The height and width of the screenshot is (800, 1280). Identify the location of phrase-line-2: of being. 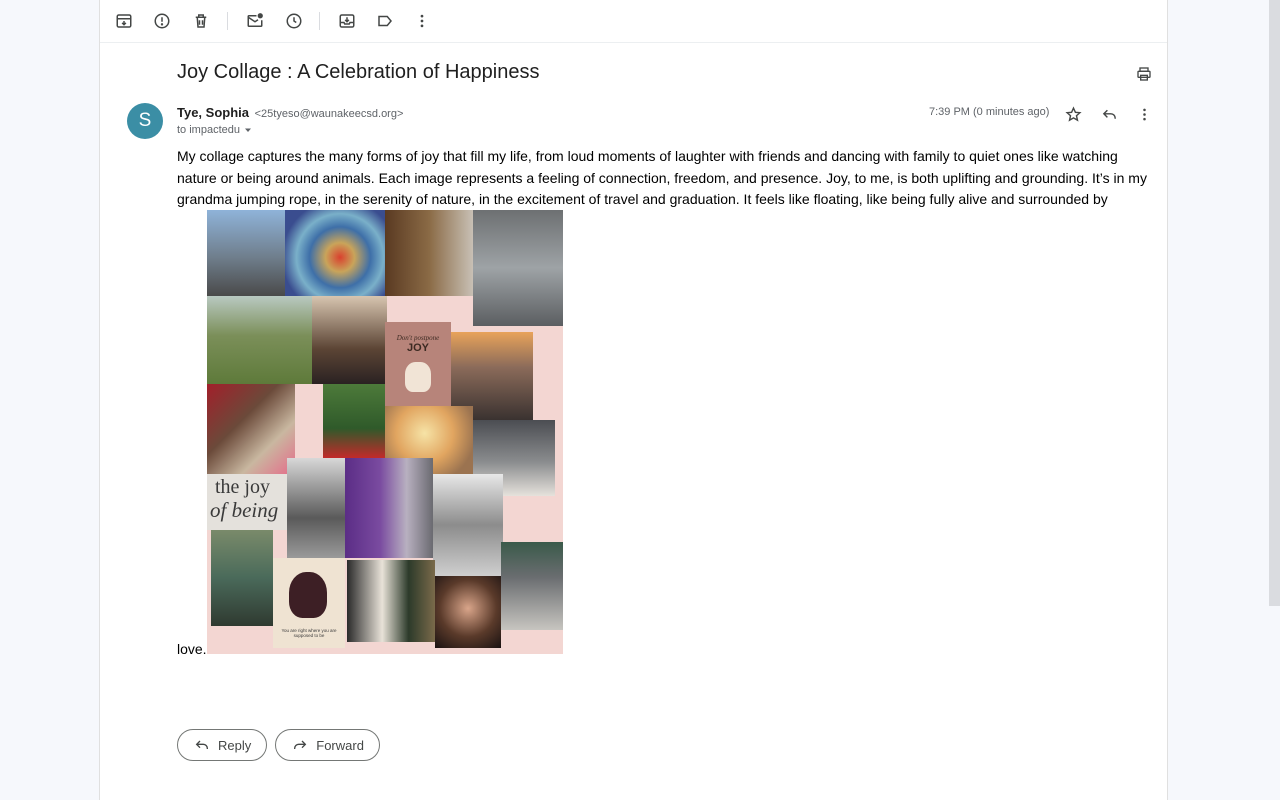
(244, 510).